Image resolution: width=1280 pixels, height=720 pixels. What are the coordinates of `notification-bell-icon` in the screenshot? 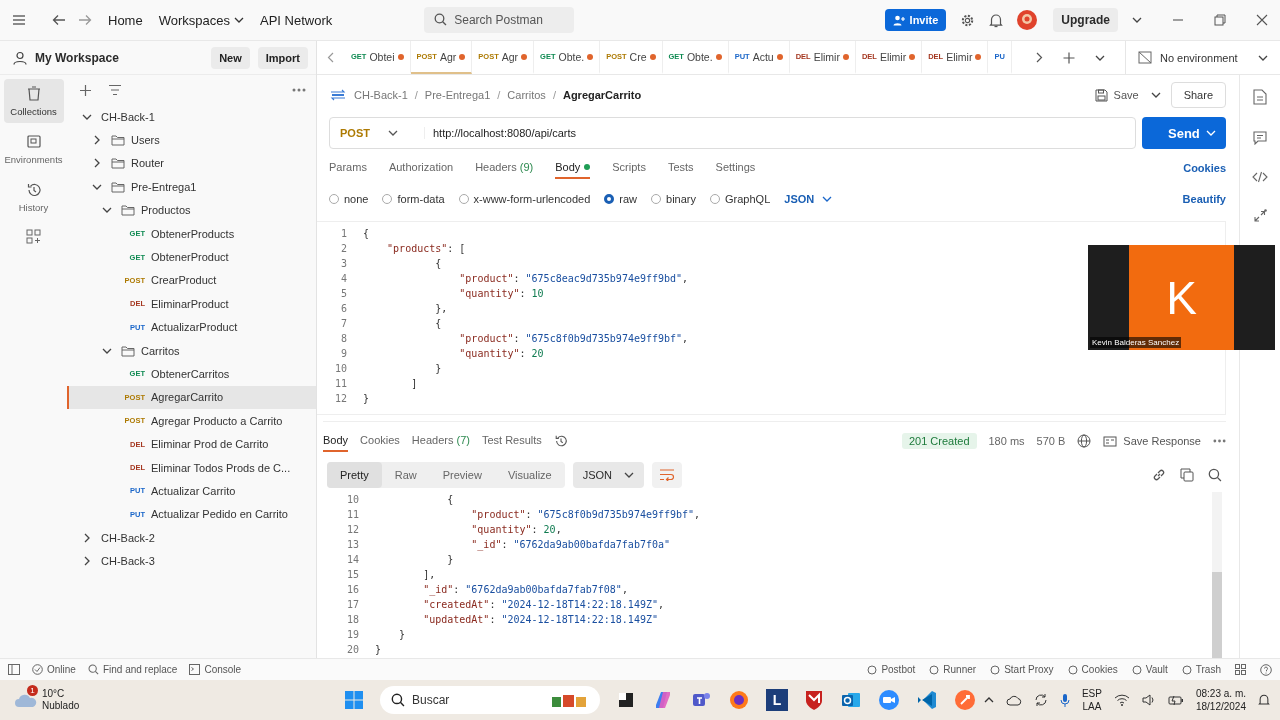 It's located at (996, 20).